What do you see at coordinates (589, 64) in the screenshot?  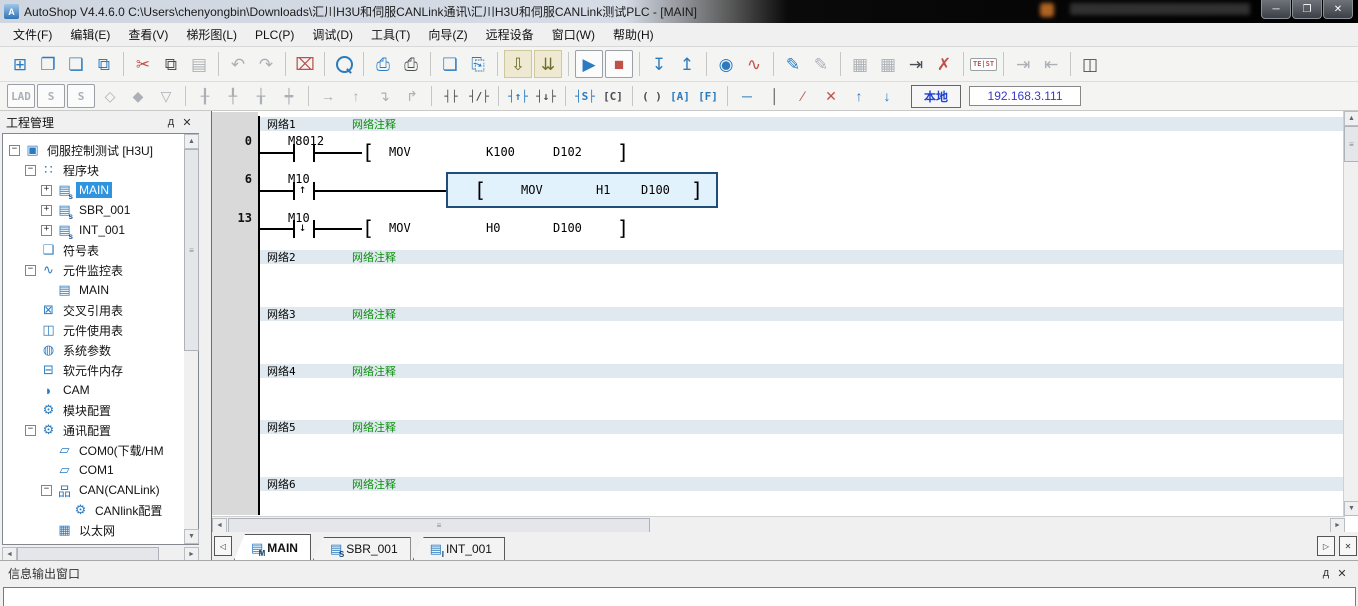 I see `run-button: ▶` at bounding box center [589, 64].